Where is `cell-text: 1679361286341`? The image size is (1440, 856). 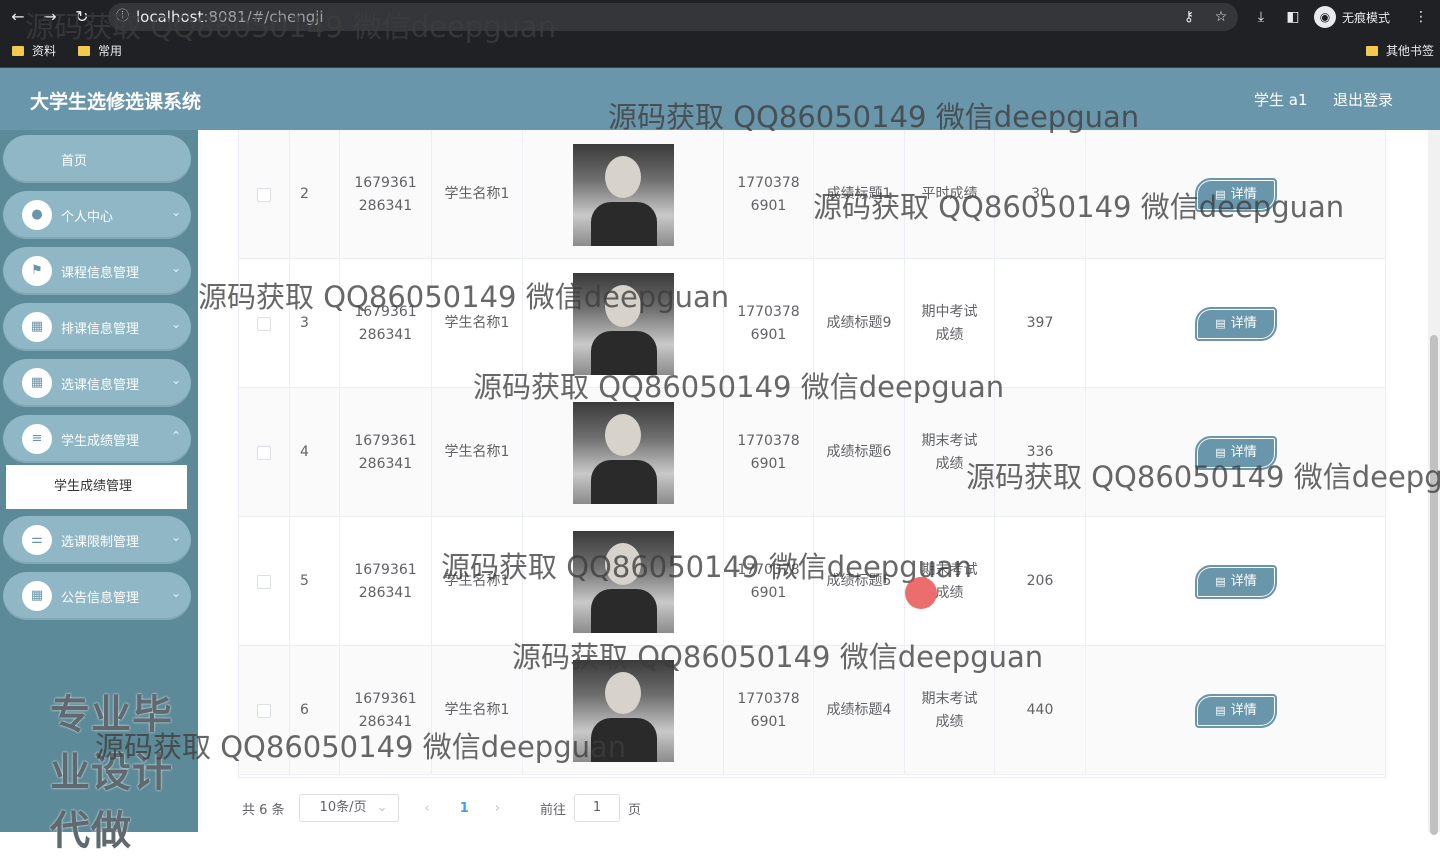
cell-text: 1679361286341 is located at coordinates (385, 323).